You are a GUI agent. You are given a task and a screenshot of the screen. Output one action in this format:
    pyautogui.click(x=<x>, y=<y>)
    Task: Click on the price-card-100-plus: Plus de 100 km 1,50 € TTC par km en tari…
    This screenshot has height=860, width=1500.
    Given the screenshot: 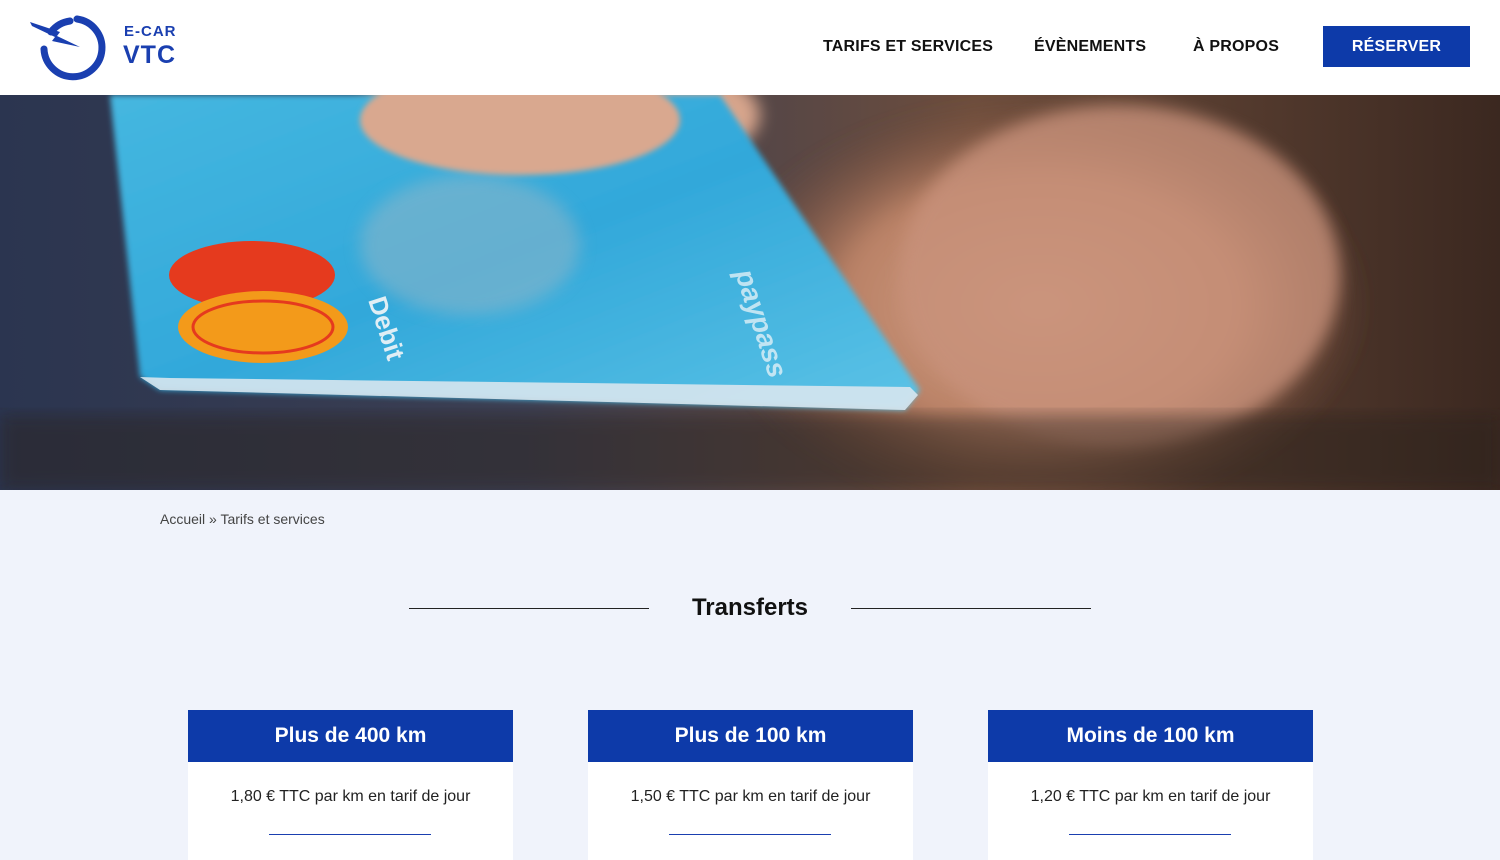 What is the action you would take?
    pyautogui.click(x=750, y=785)
    